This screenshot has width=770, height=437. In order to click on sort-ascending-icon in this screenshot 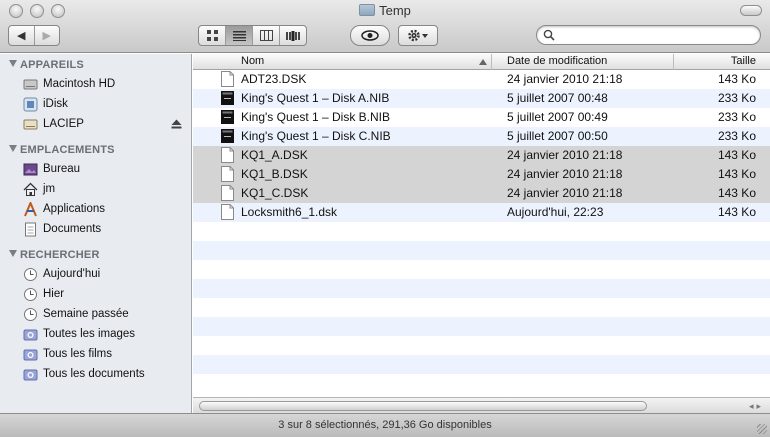, I will do `click(483, 62)`.